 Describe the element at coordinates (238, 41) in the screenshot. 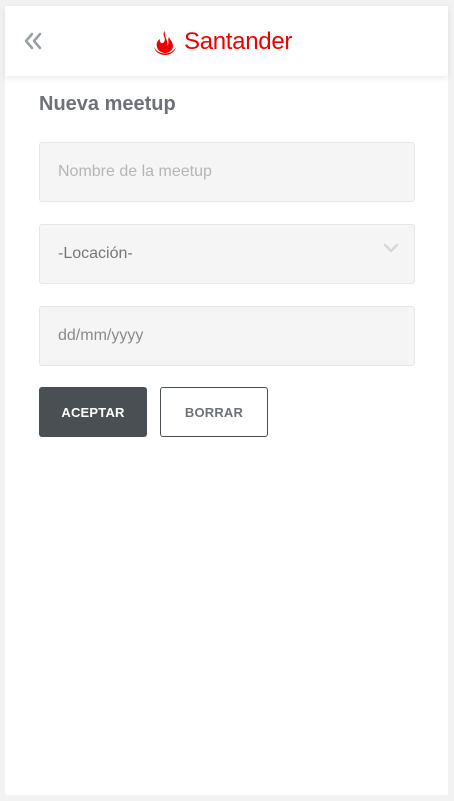

I see `brand-name: Santander` at that location.